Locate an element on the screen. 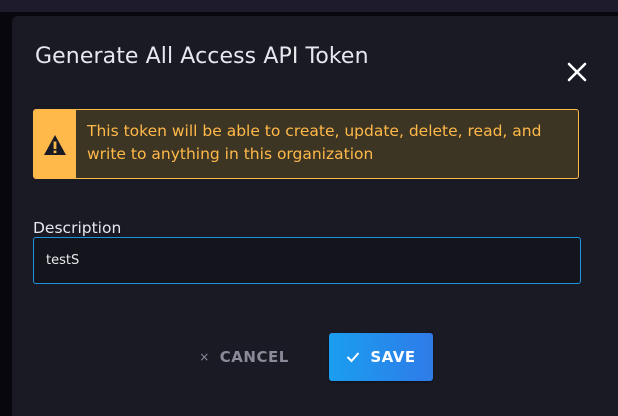 The height and width of the screenshot is (416, 618). description-label: Description is located at coordinates (77, 228).